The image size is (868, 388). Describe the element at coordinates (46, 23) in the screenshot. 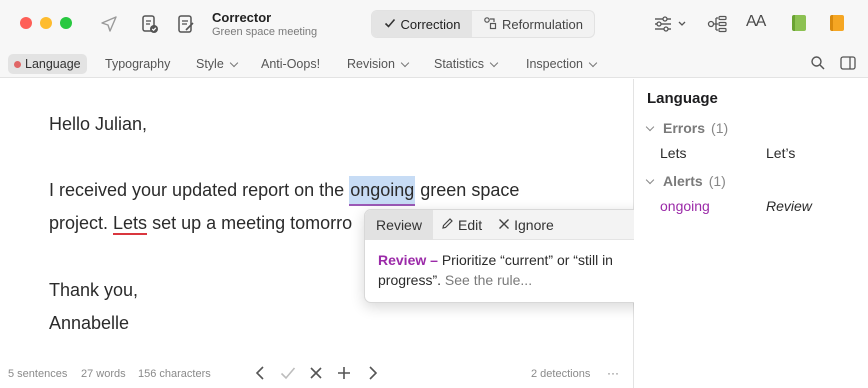

I see `minimize-window-button` at that location.